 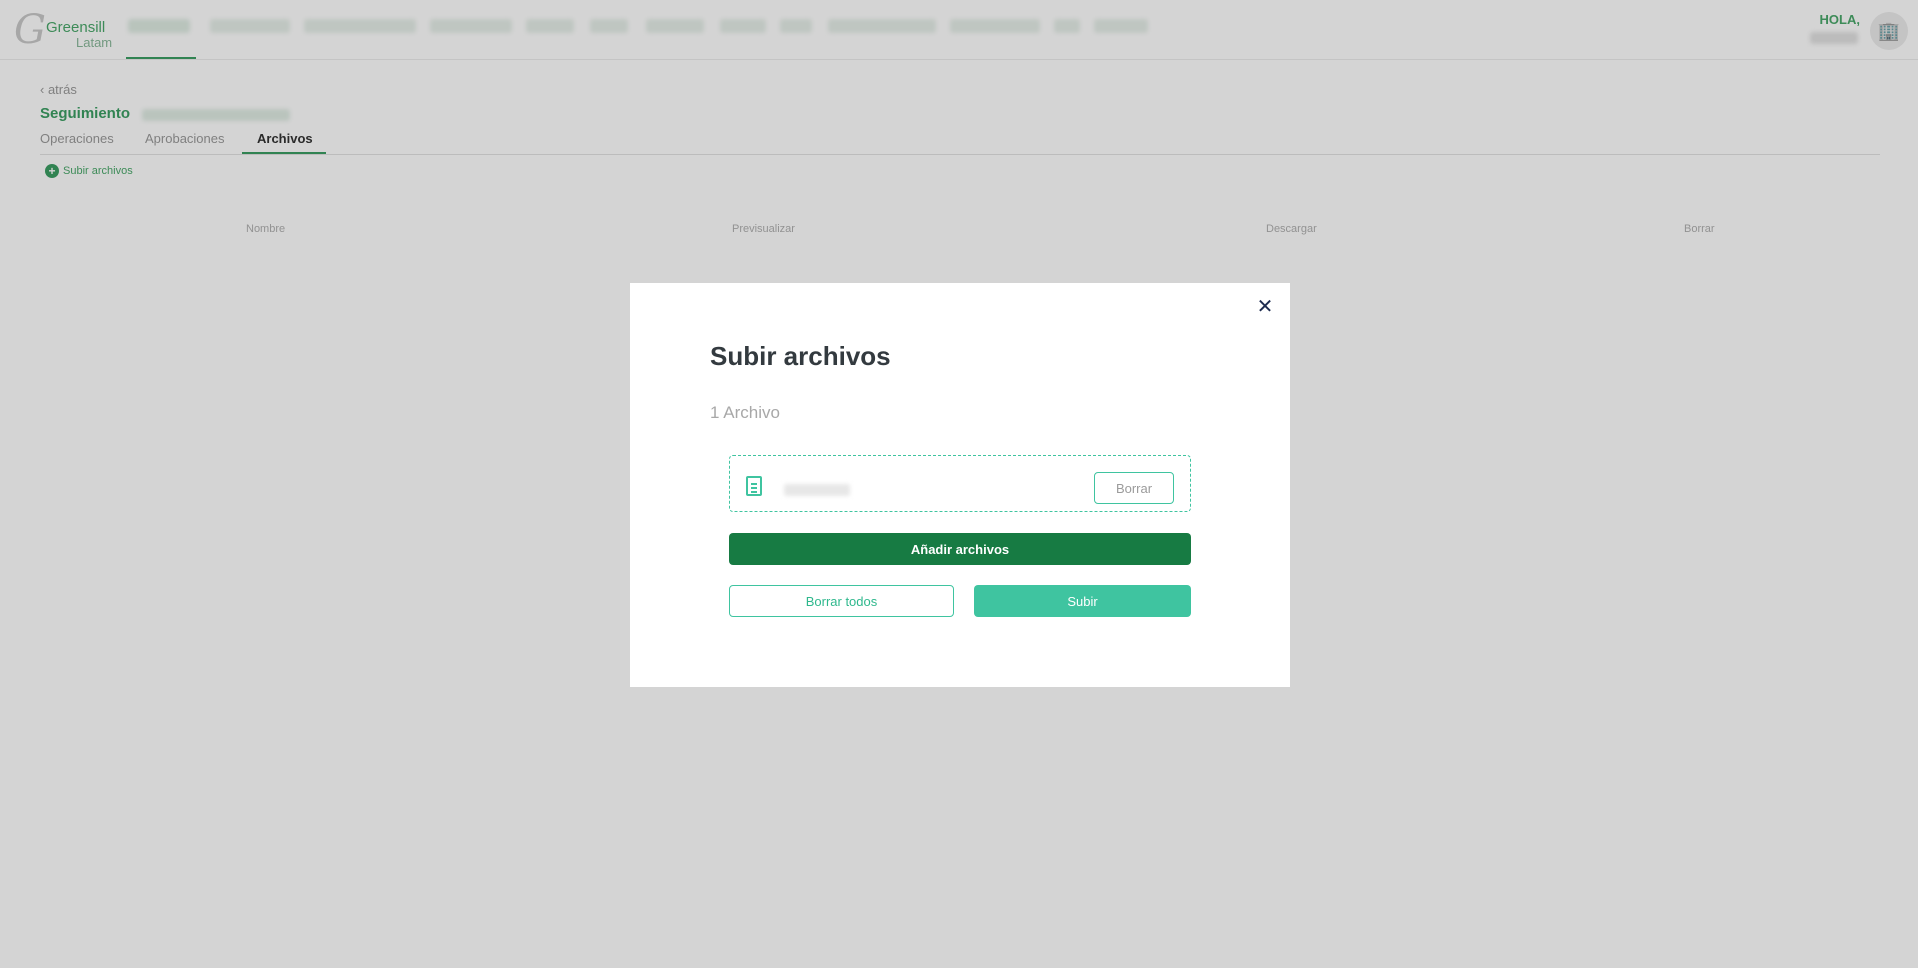 What do you see at coordinates (817, 490) in the screenshot?
I see `file-name` at bounding box center [817, 490].